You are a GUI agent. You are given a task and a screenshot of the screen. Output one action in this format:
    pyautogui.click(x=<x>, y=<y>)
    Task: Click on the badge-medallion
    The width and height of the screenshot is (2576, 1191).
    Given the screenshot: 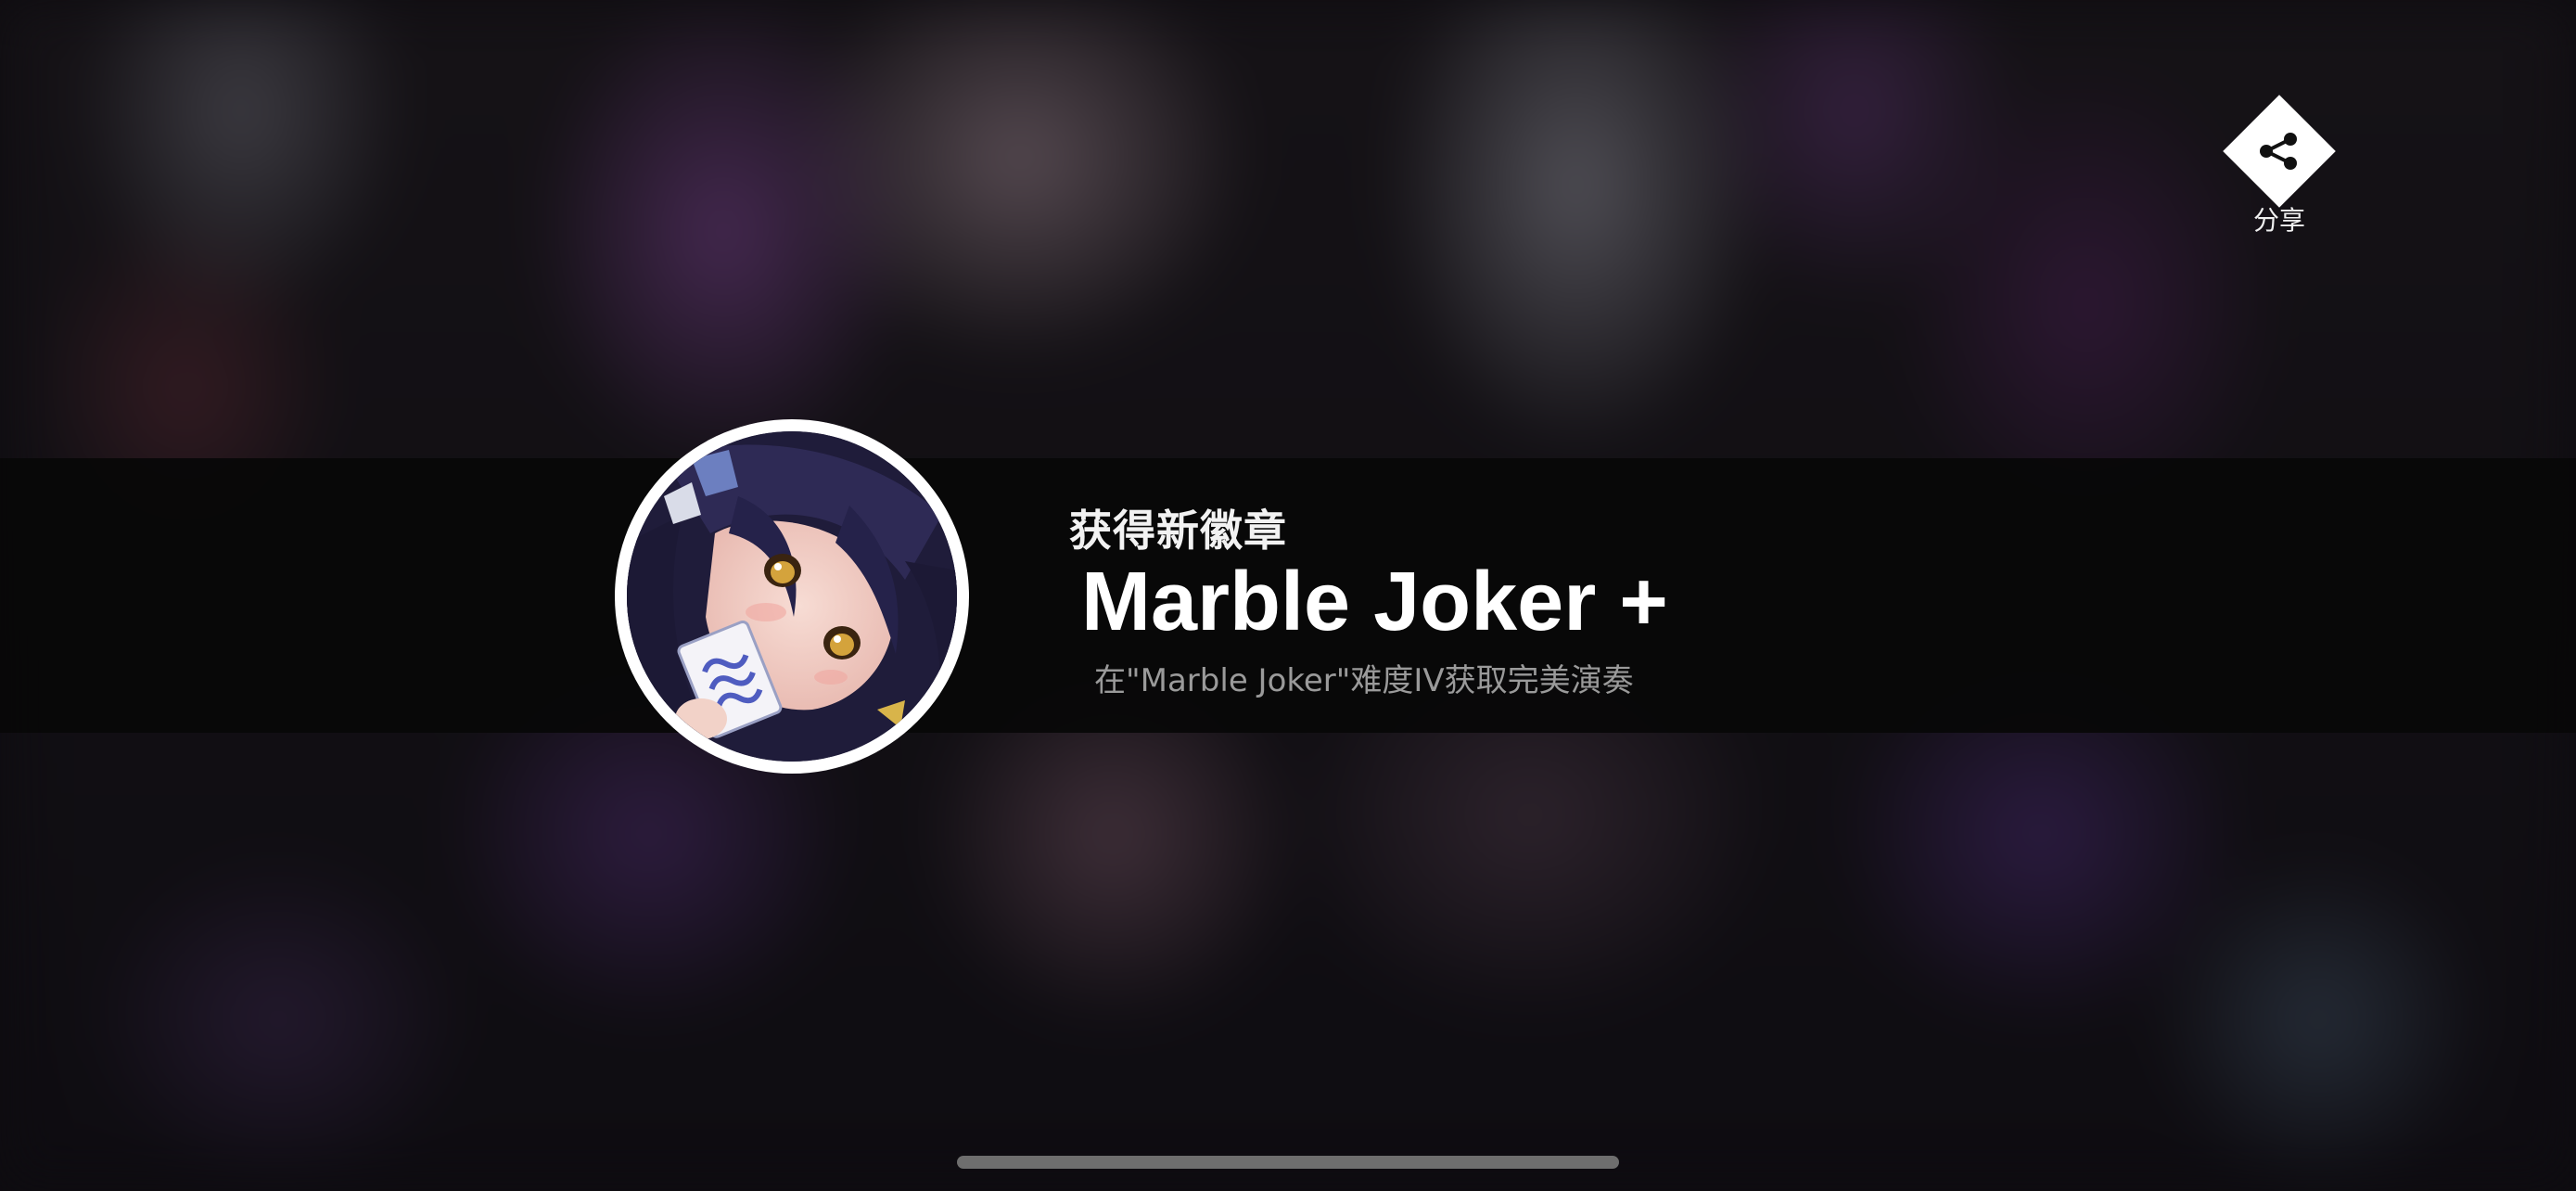 What is the action you would take?
    pyautogui.click(x=792, y=597)
    